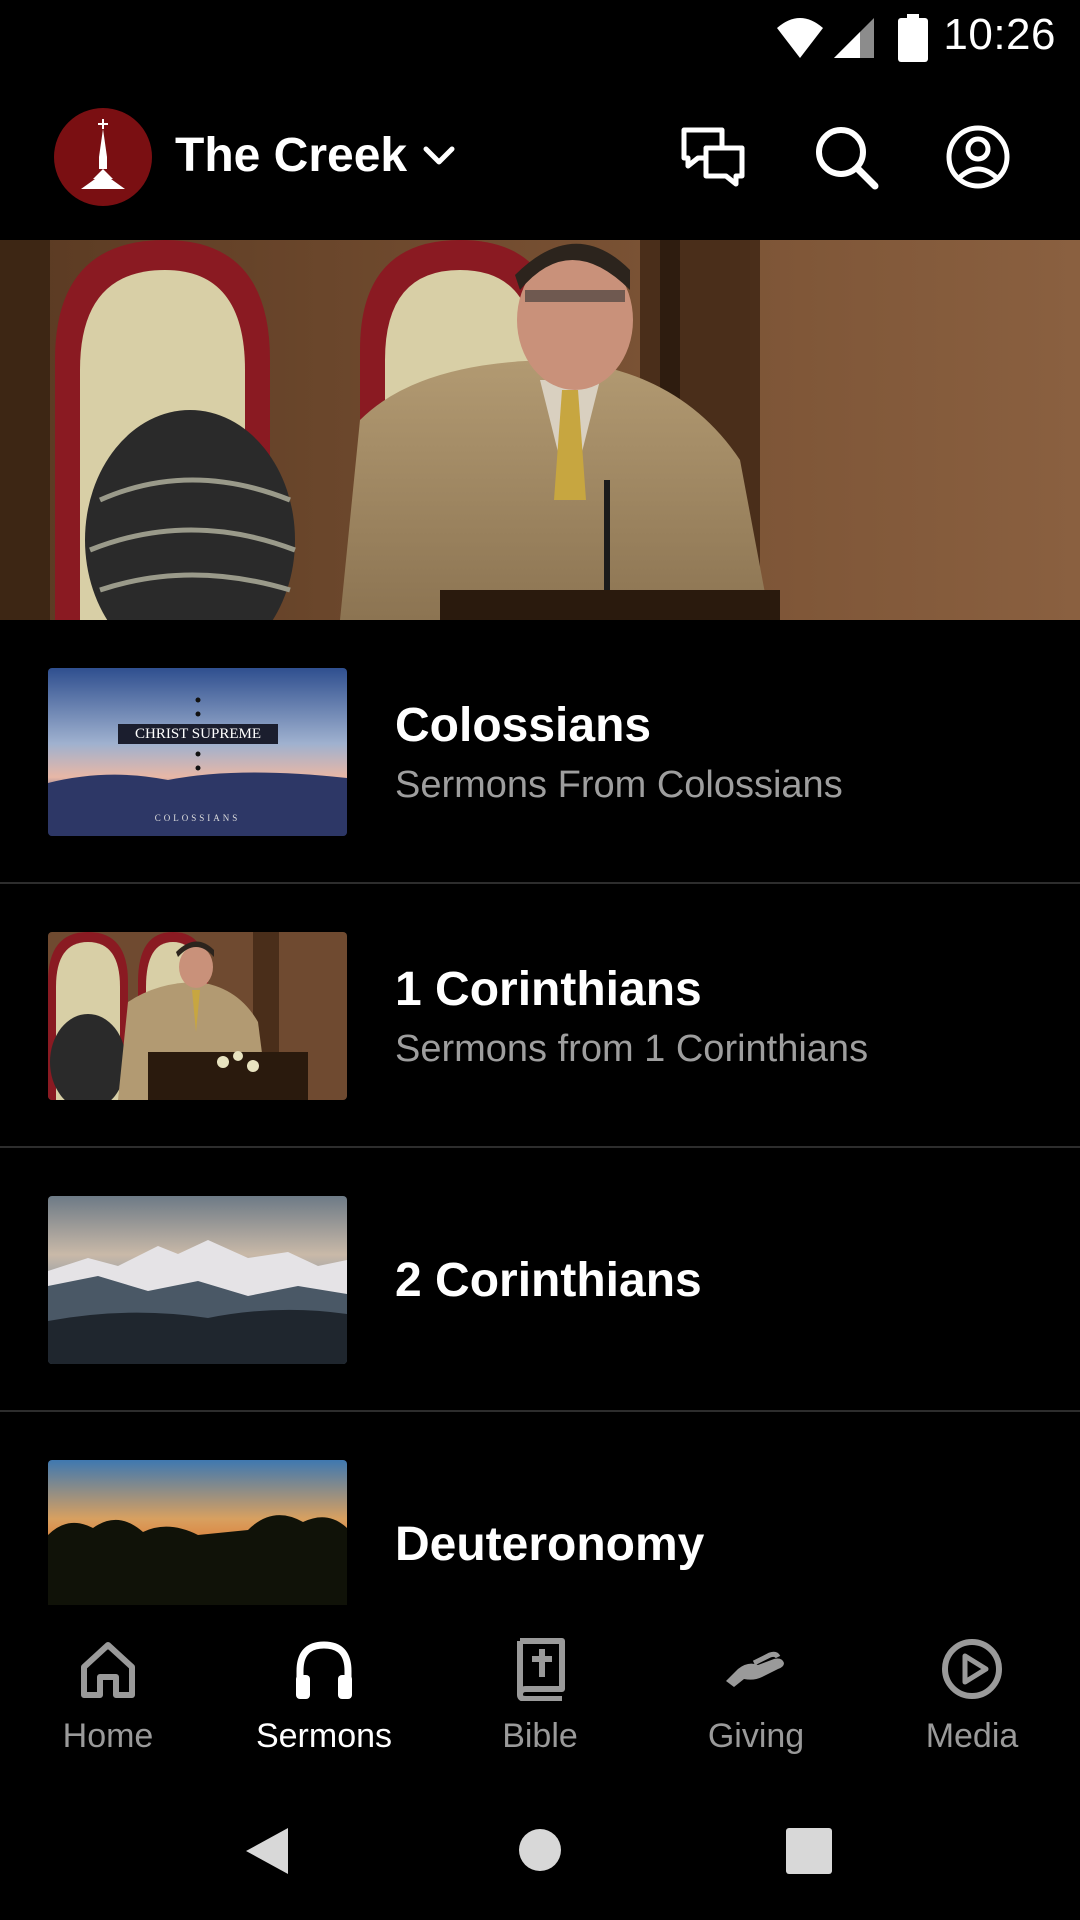 This screenshot has width=1080, height=1920. Describe the element at coordinates (548, 989) in the screenshot. I see `series-title: 1 Corinthians` at that location.